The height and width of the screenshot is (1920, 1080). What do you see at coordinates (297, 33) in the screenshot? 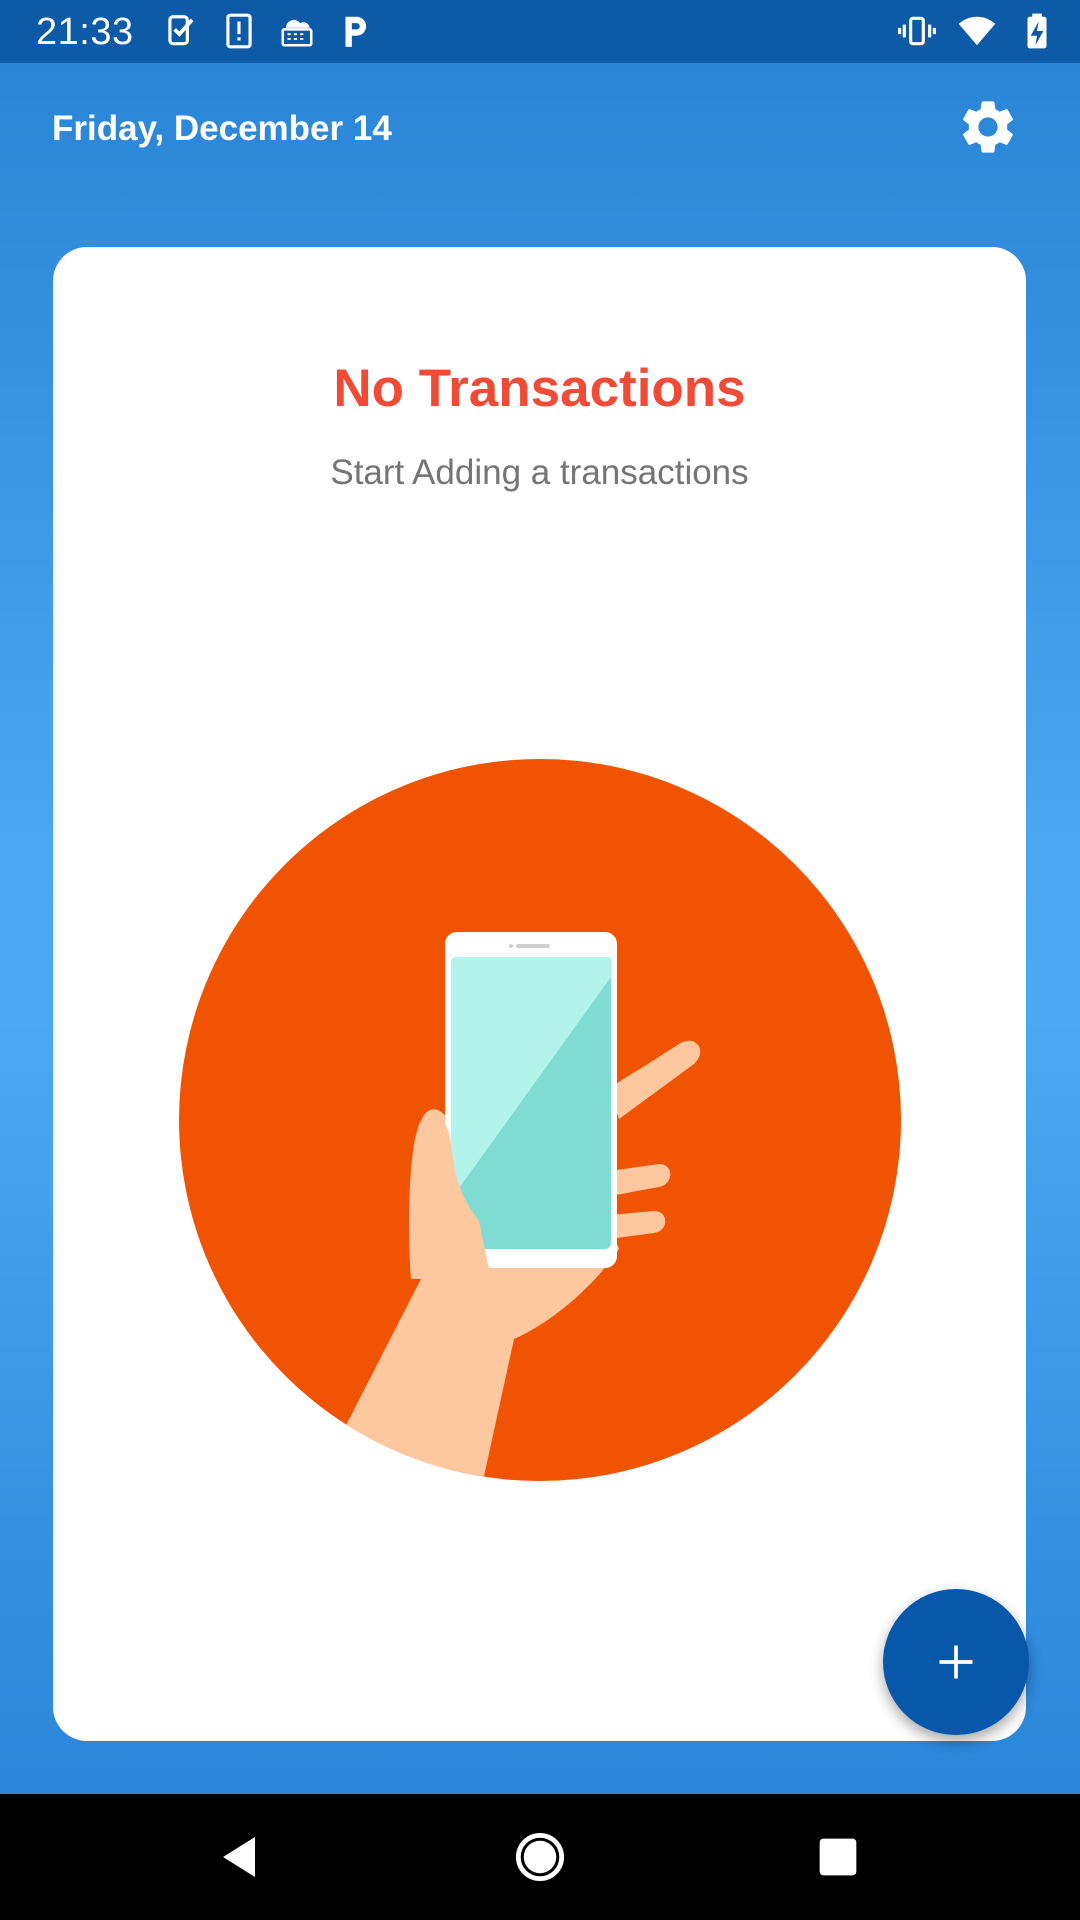
I see `keyboard-test-icon` at bounding box center [297, 33].